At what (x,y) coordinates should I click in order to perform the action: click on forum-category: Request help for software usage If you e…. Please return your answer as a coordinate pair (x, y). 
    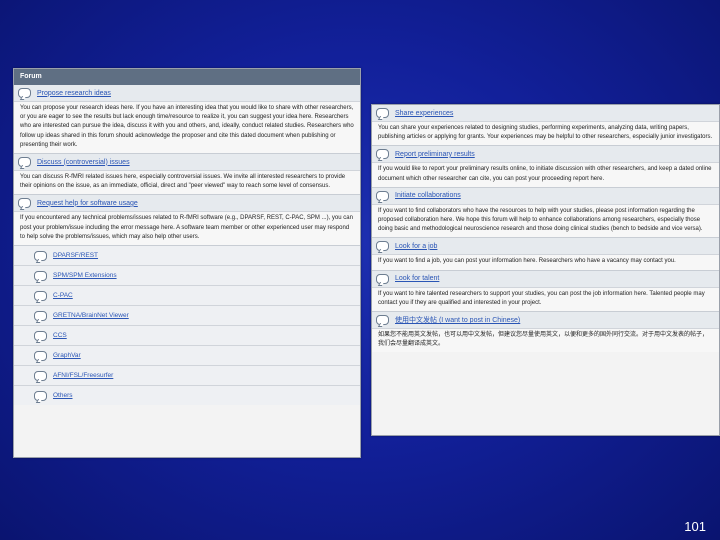
    Looking at the image, I should click on (187, 221).